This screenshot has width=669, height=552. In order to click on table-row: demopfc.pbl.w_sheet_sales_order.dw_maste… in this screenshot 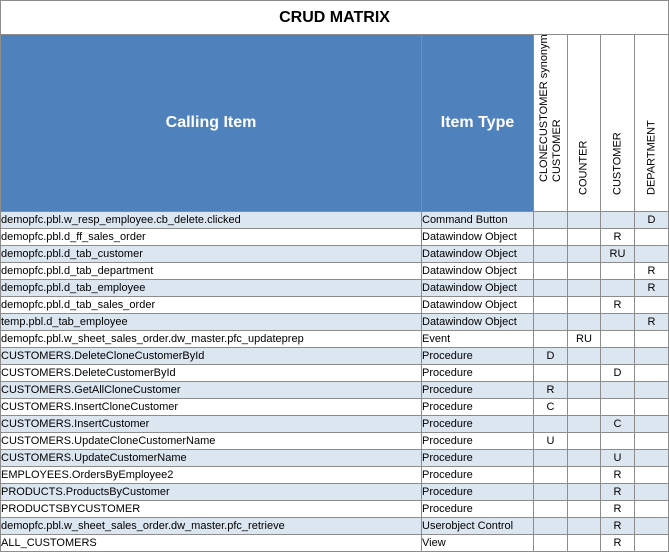, I will do `click(334, 526)`.